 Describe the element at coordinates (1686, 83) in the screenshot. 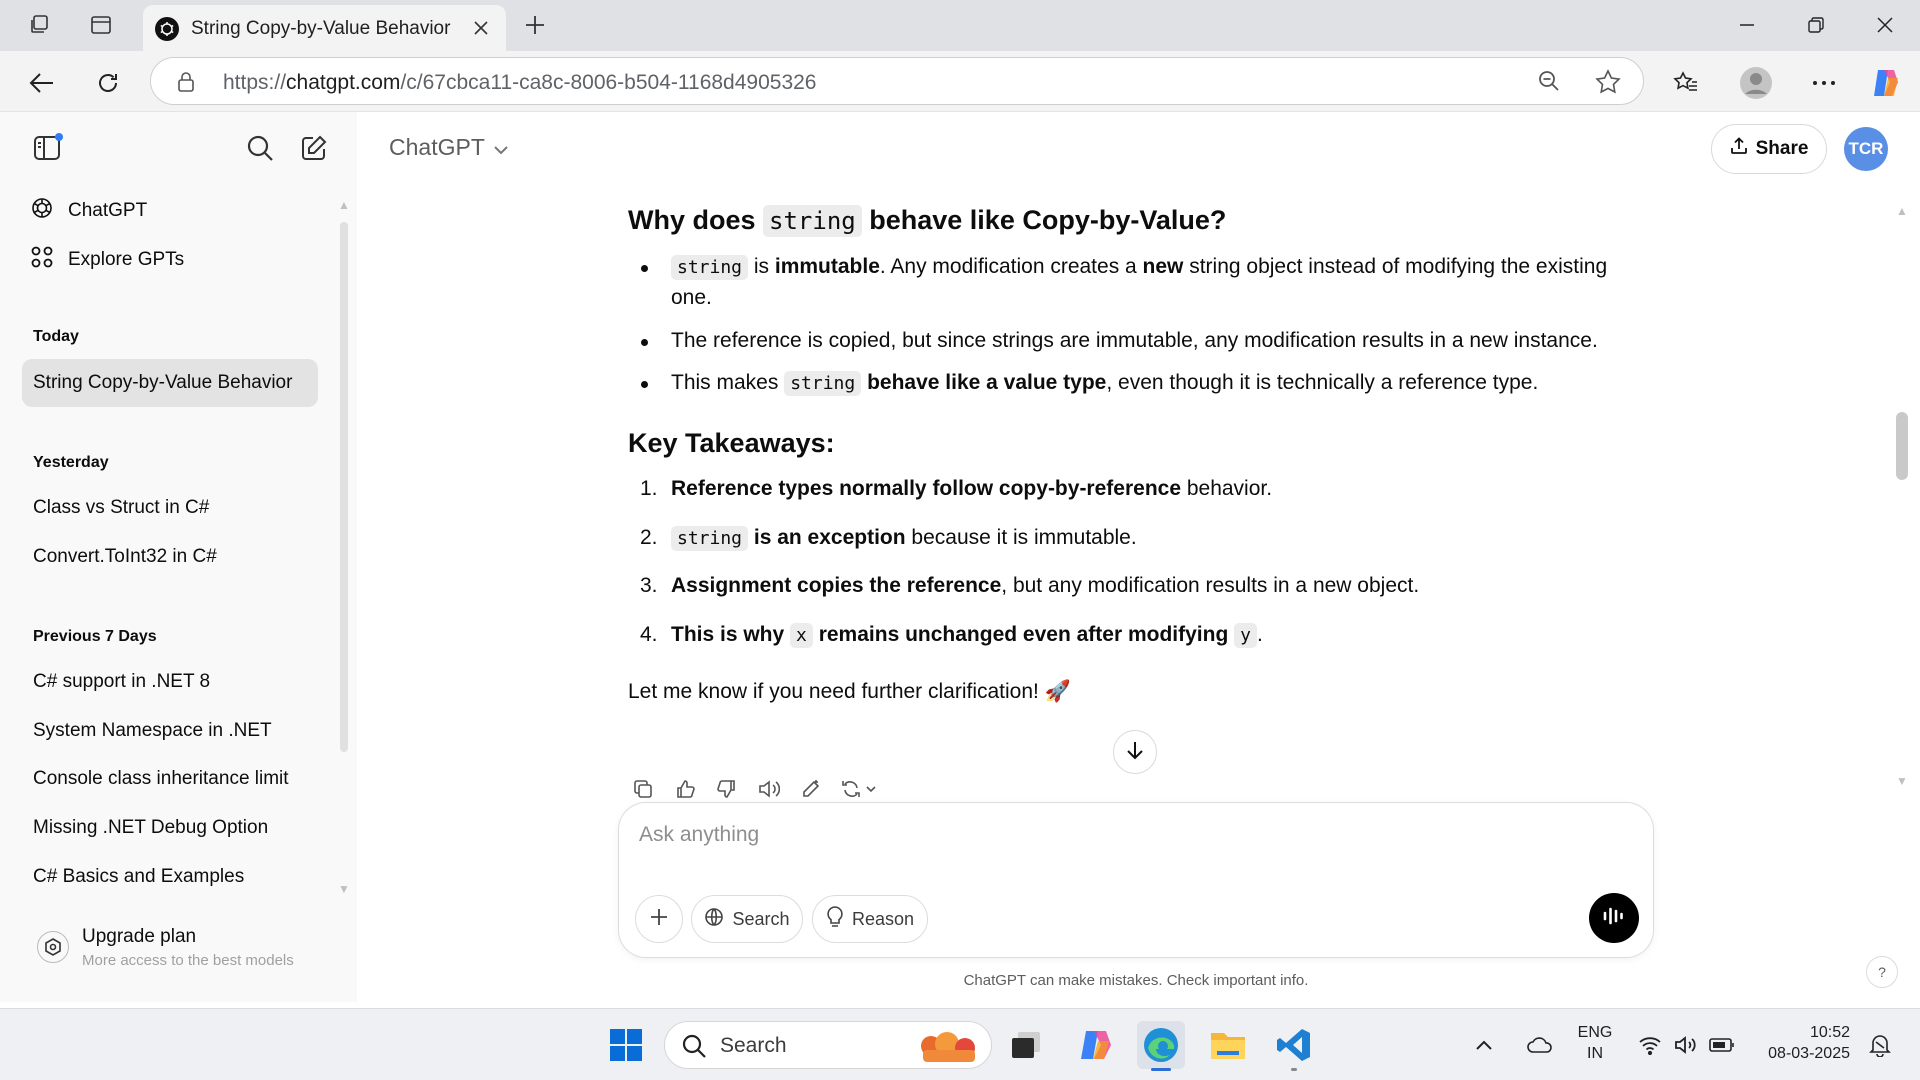

I see `favorites-icon` at that location.